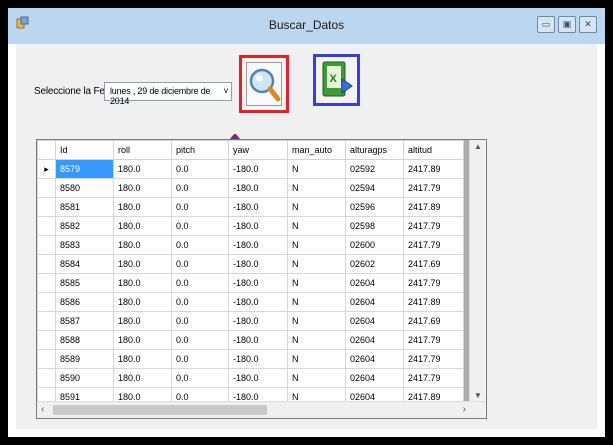 This screenshot has height=445, width=613. I want to click on export-excel-button: X, so click(336, 80).